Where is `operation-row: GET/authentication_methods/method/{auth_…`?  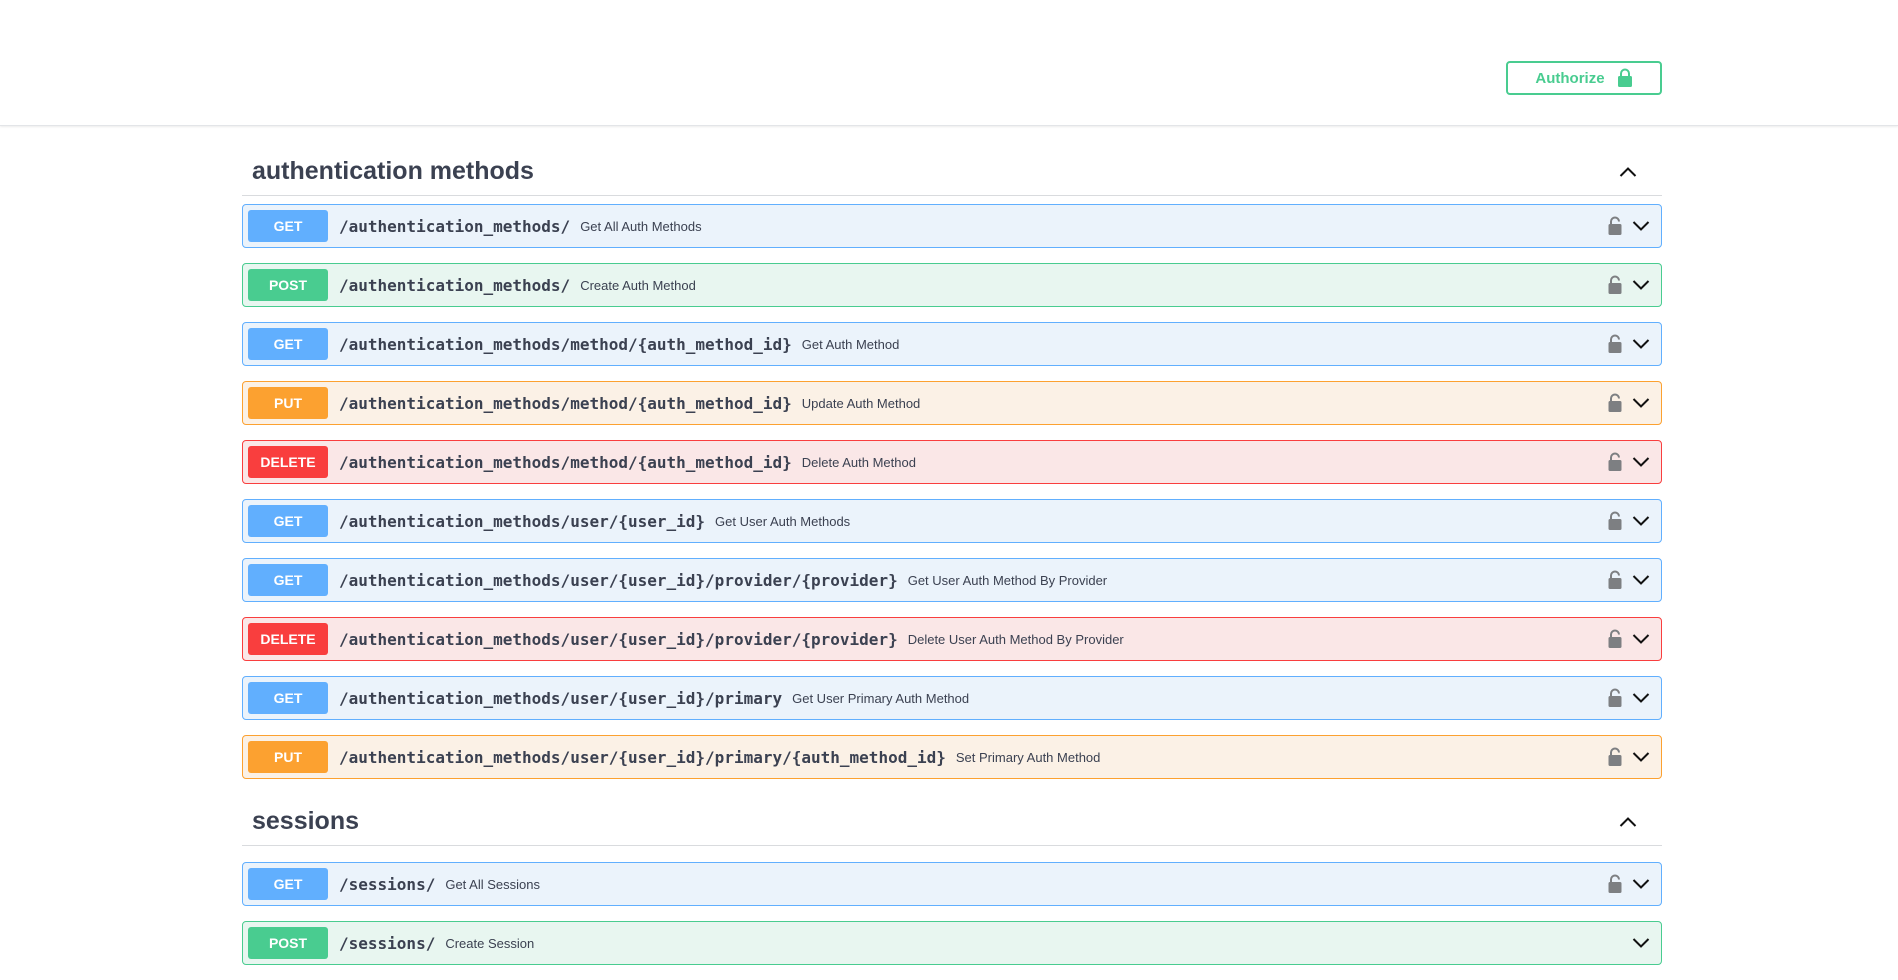 operation-row: GET/authentication_methods/method/{auth_… is located at coordinates (952, 344).